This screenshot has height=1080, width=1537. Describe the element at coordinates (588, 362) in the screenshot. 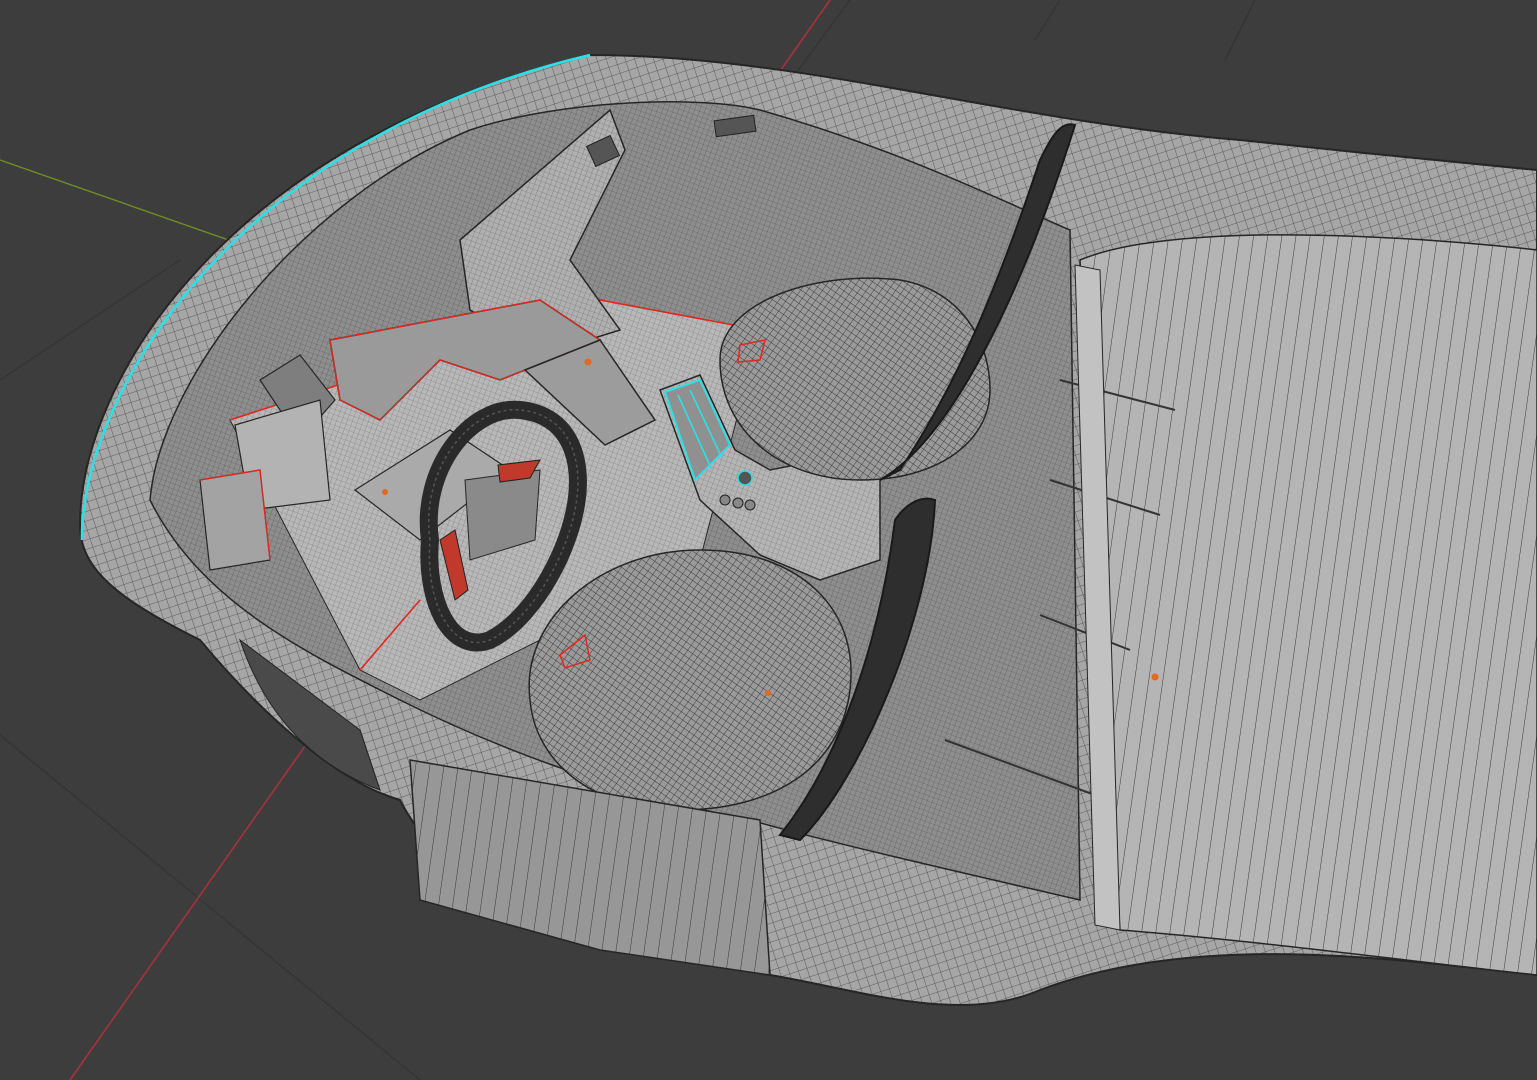

I see `object-origin` at that location.